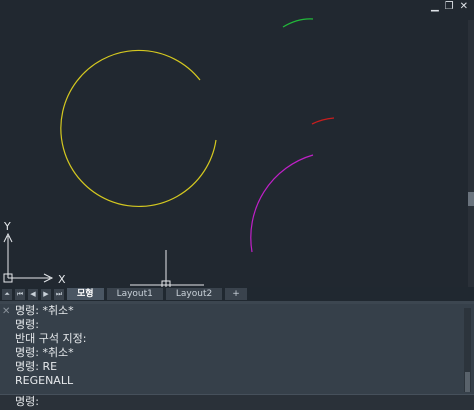 This screenshot has width=474, height=410. What do you see at coordinates (36, 366) in the screenshot?
I see `history-line: 명령: RE` at bounding box center [36, 366].